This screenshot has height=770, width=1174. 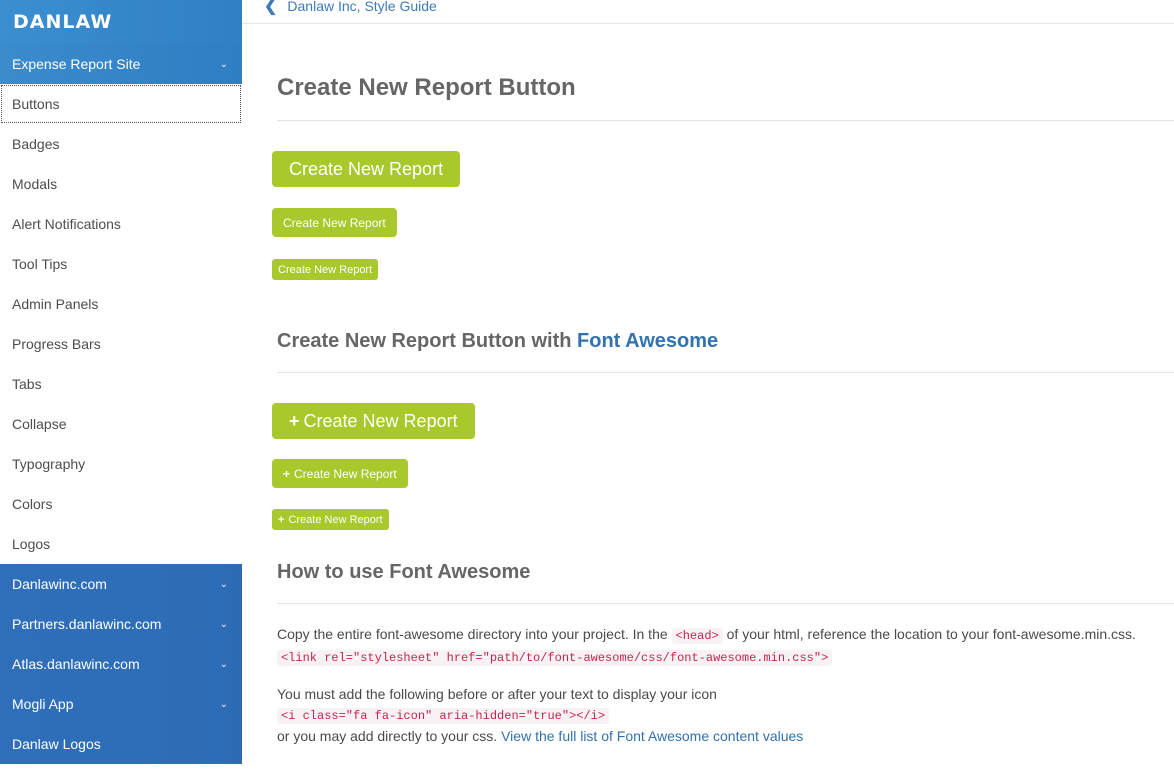 I want to click on sidebar-section-atlas: Atlas.danlawinc.com ⌄, so click(x=121, y=664).